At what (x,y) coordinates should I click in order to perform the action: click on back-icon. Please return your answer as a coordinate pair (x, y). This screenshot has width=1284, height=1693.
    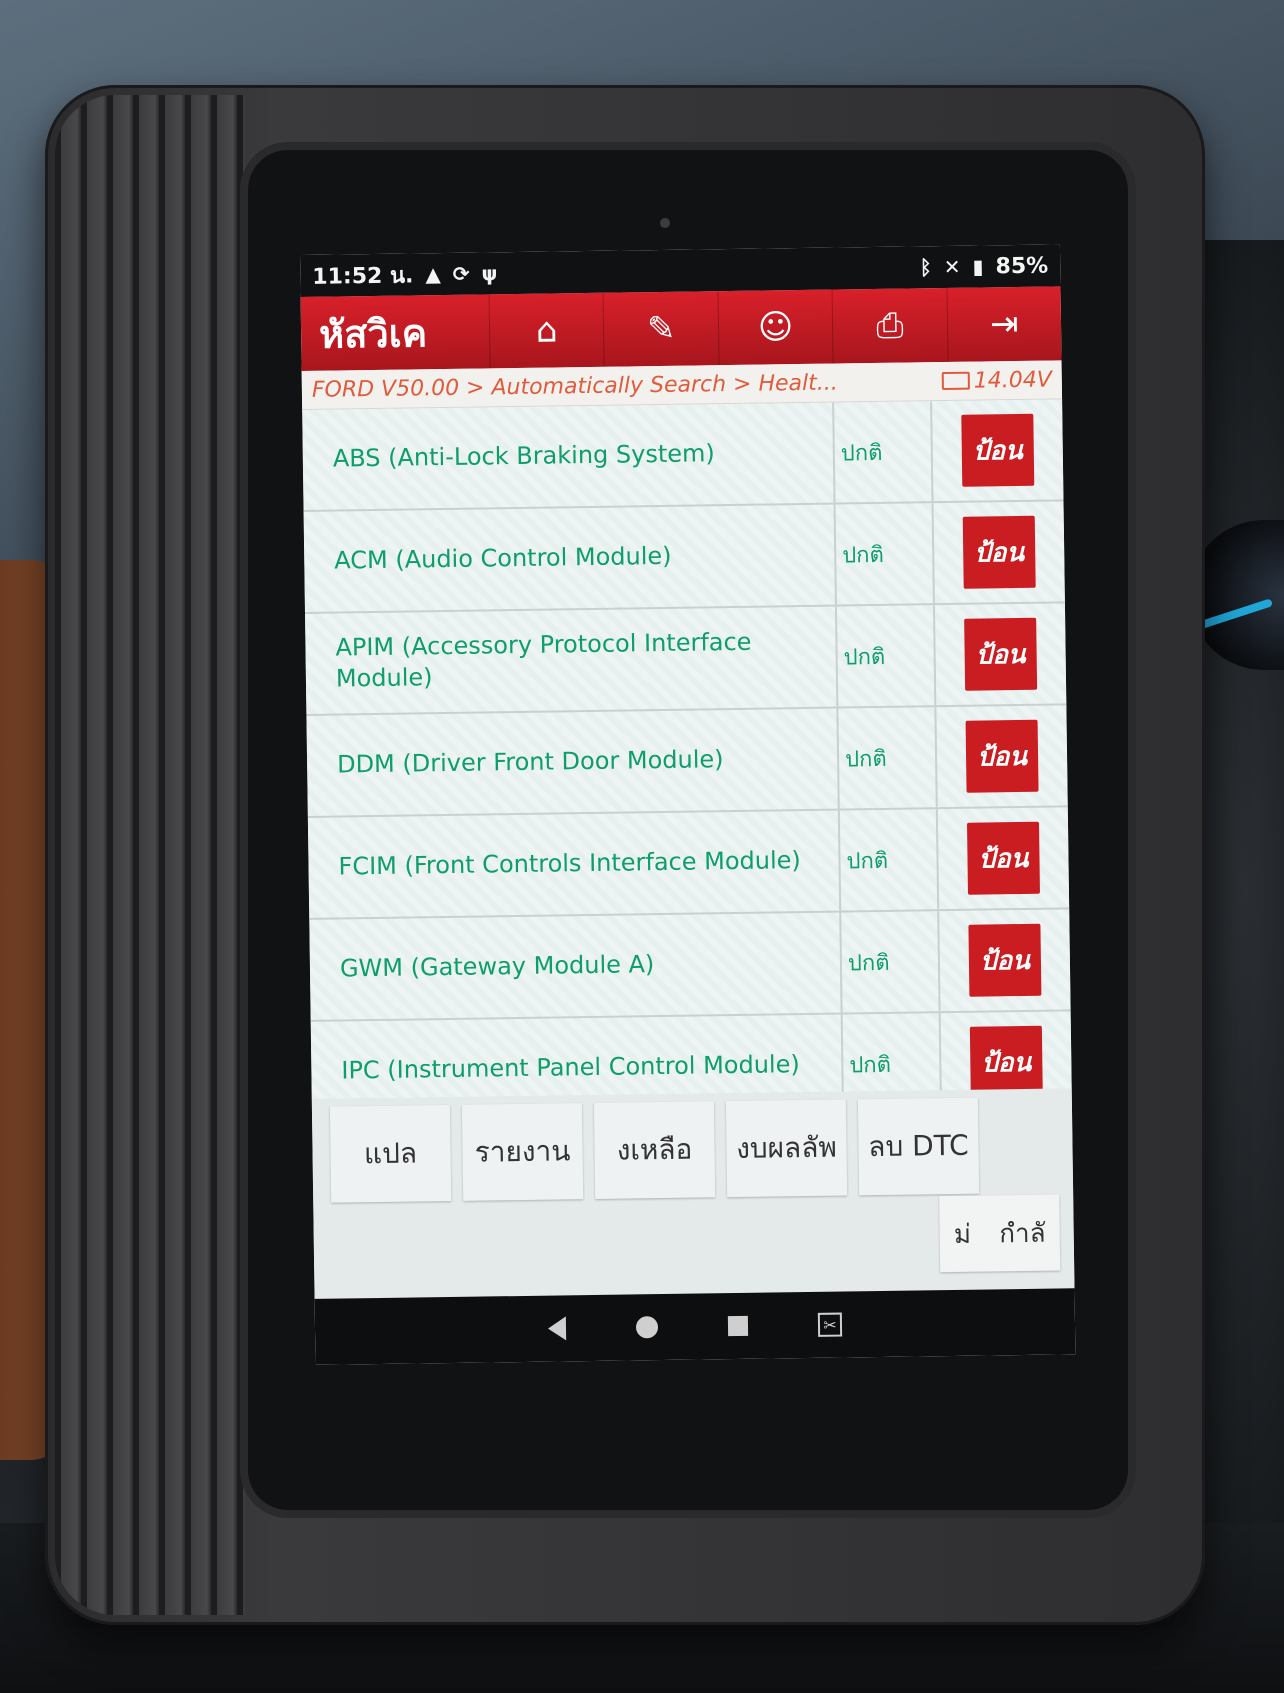
    Looking at the image, I should click on (557, 1328).